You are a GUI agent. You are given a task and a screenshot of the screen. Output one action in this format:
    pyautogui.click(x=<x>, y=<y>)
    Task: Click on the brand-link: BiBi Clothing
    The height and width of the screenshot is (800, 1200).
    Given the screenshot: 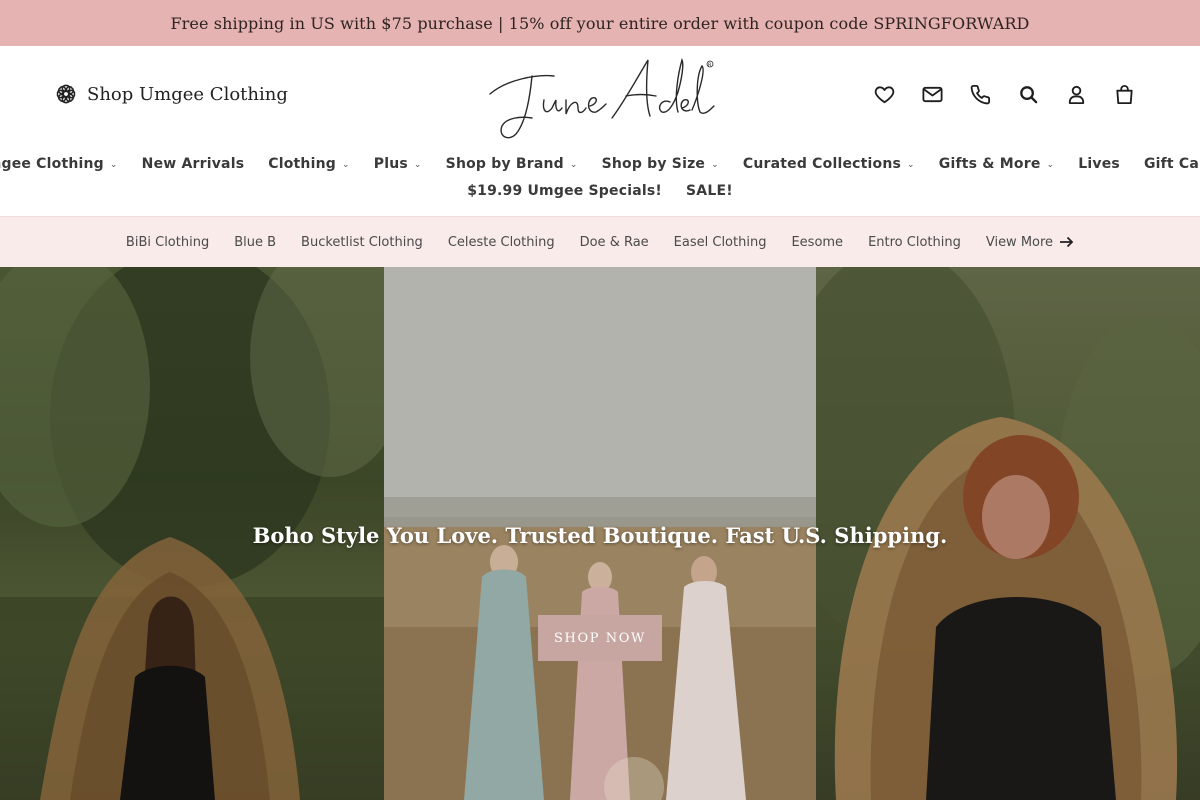 What is the action you would take?
    pyautogui.click(x=167, y=242)
    